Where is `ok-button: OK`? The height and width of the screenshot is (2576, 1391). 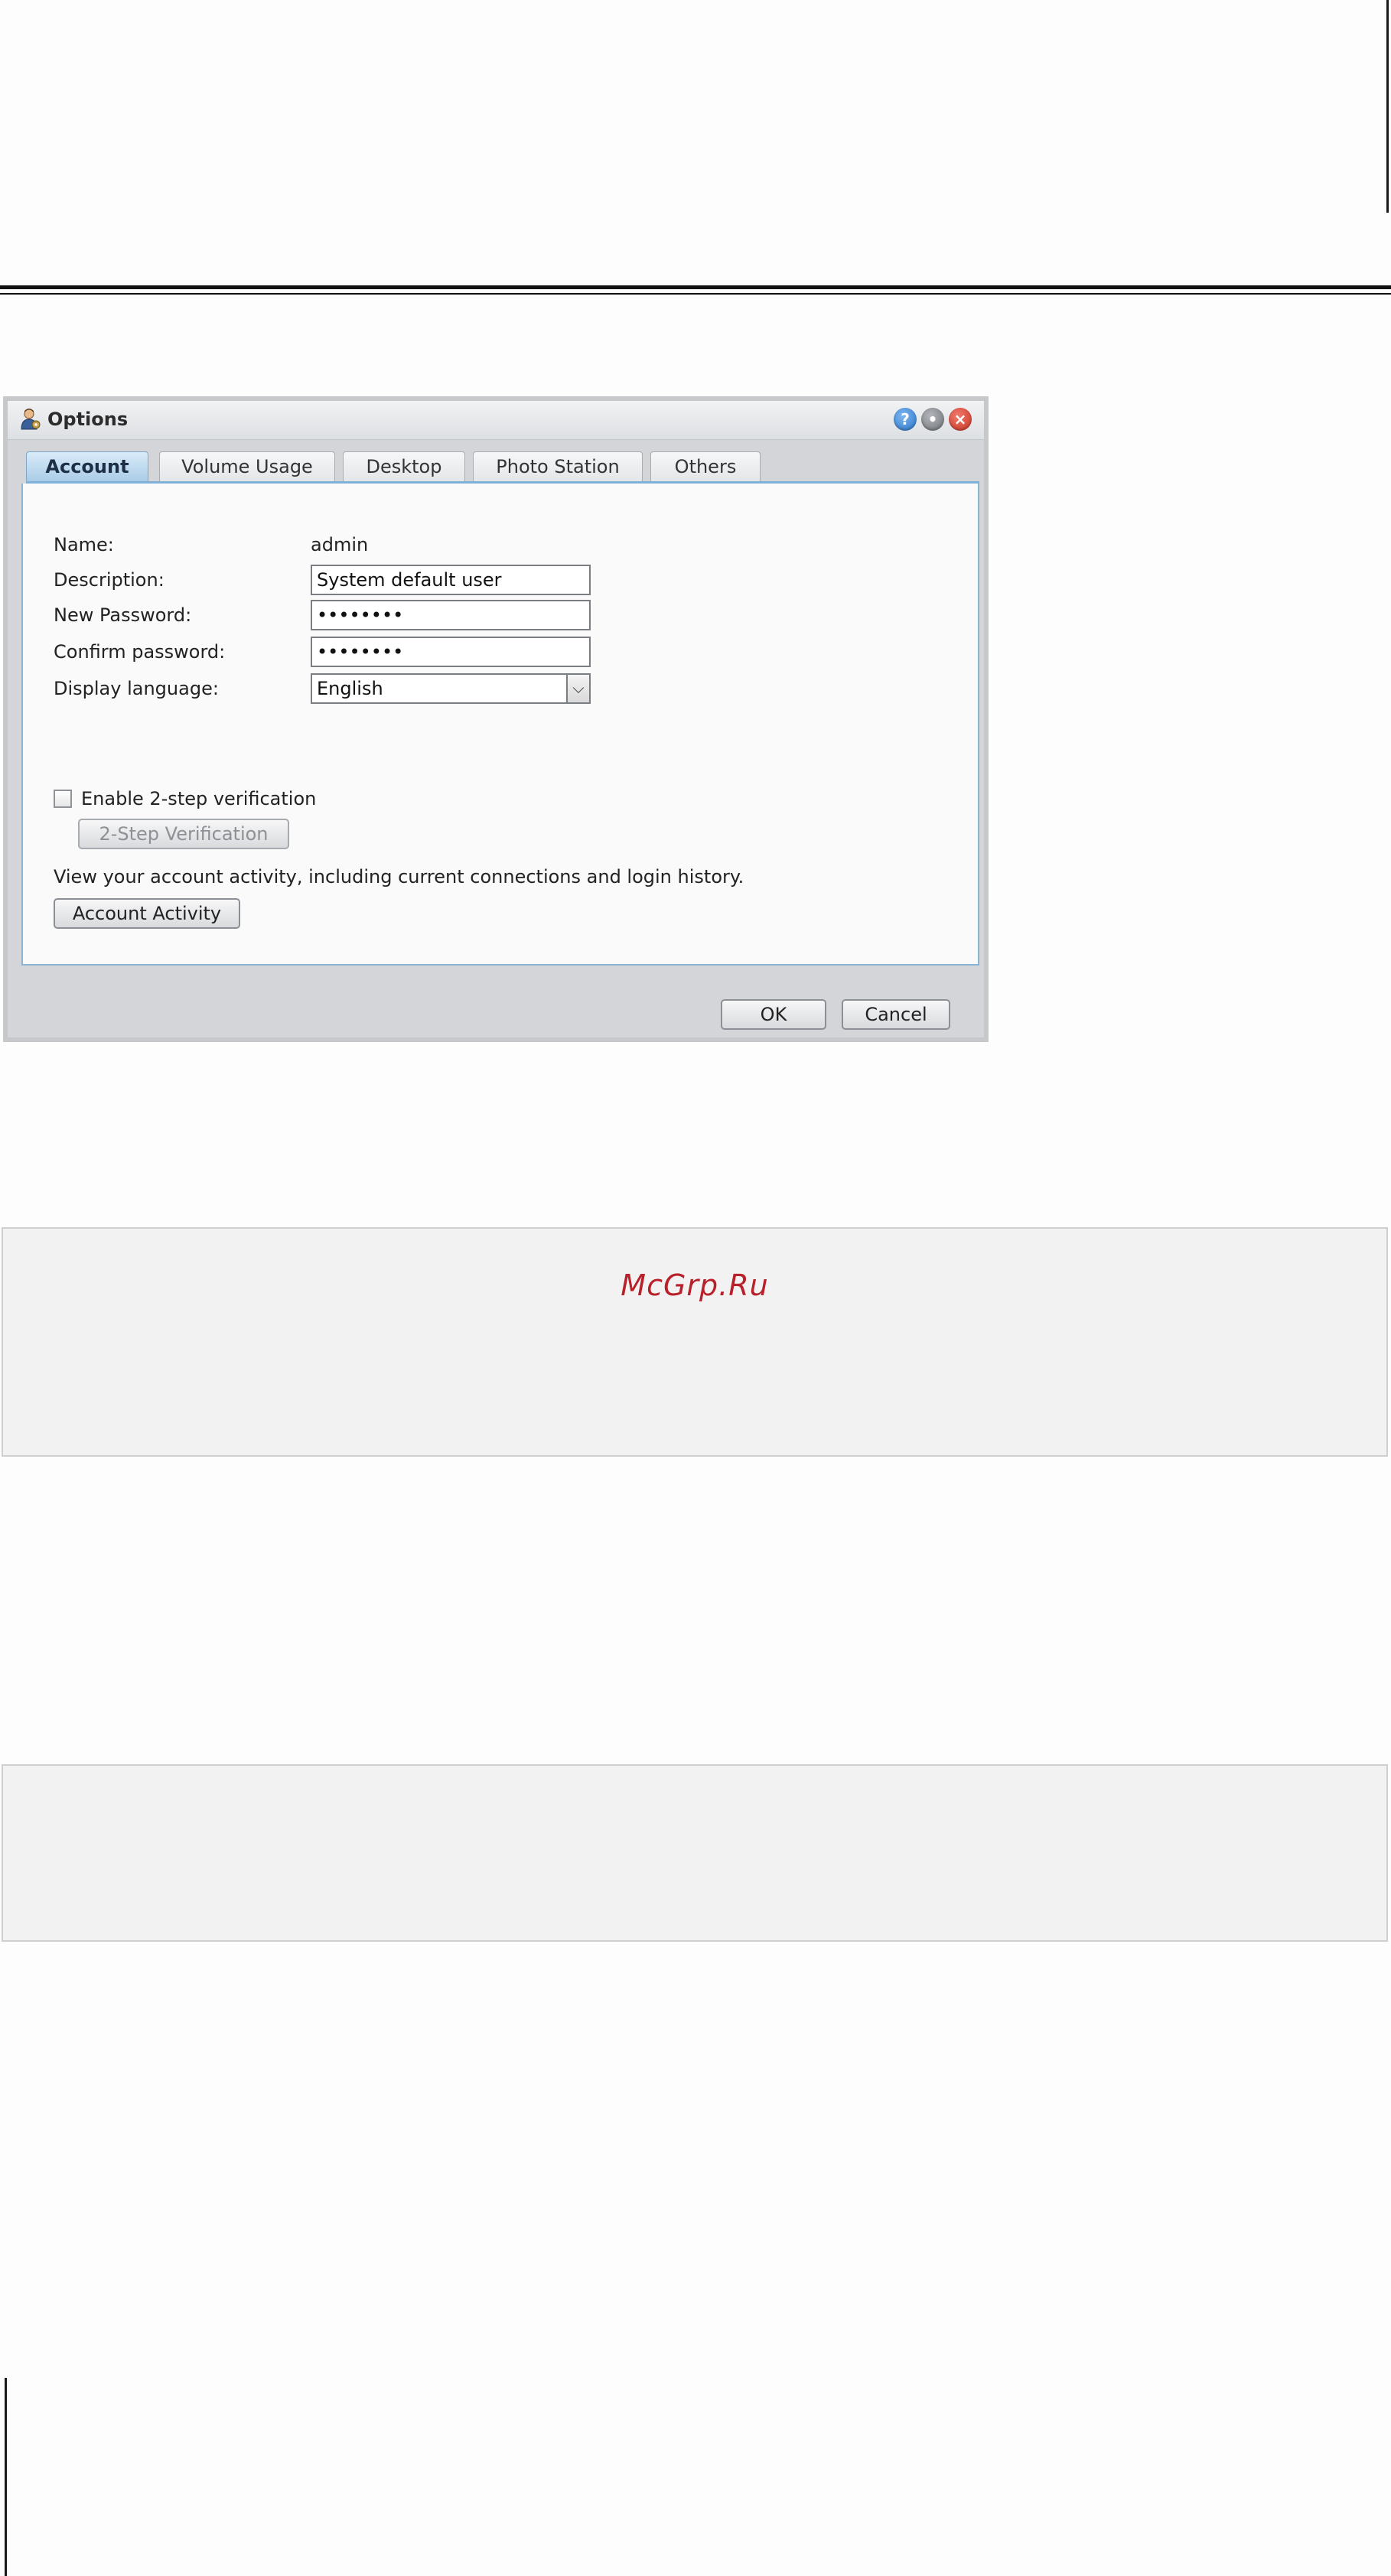
ok-button: OK is located at coordinates (773, 1014).